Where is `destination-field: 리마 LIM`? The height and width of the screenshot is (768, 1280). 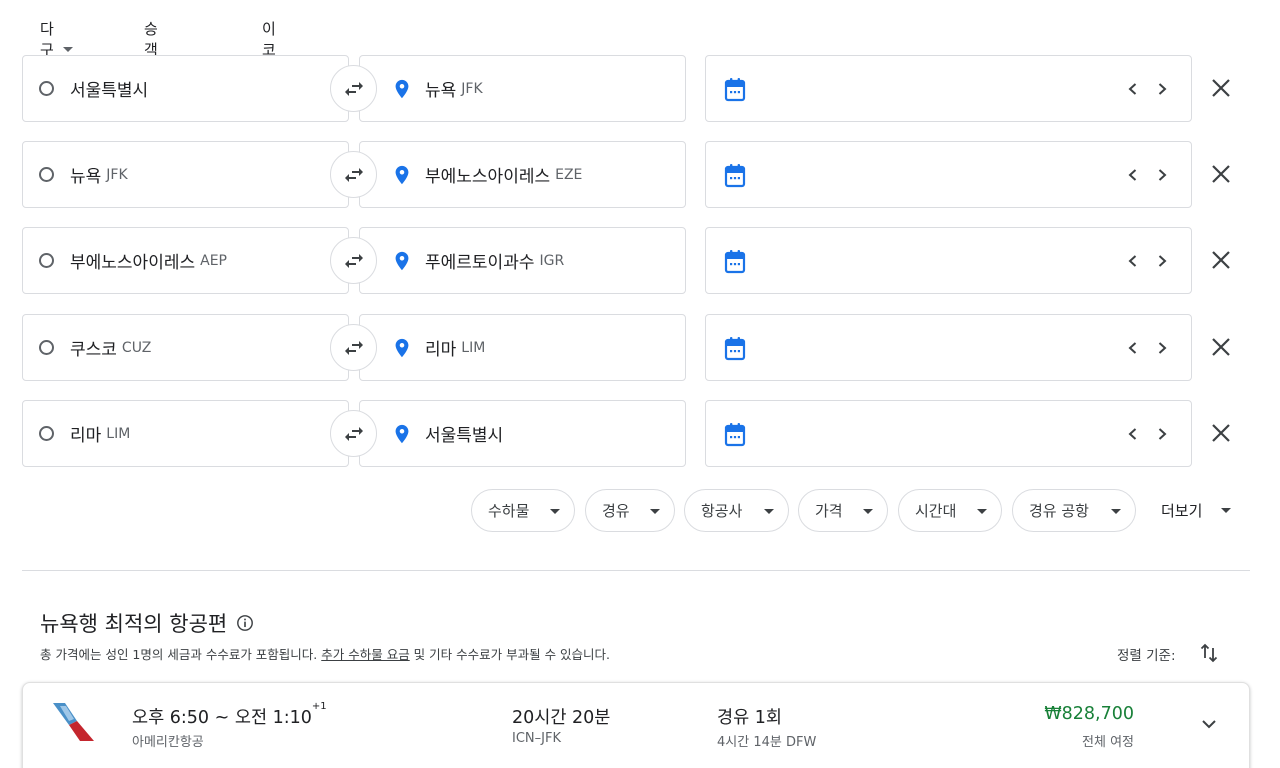
destination-field: 리마 LIM is located at coordinates (522, 347).